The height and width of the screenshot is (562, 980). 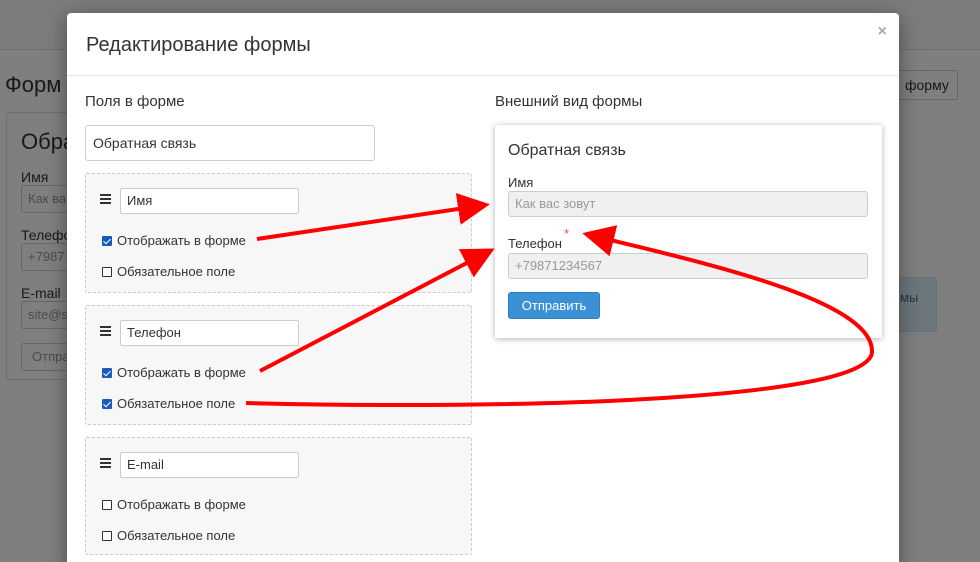 I want to click on fields-heading: Поля в форме, so click(x=135, y=101).